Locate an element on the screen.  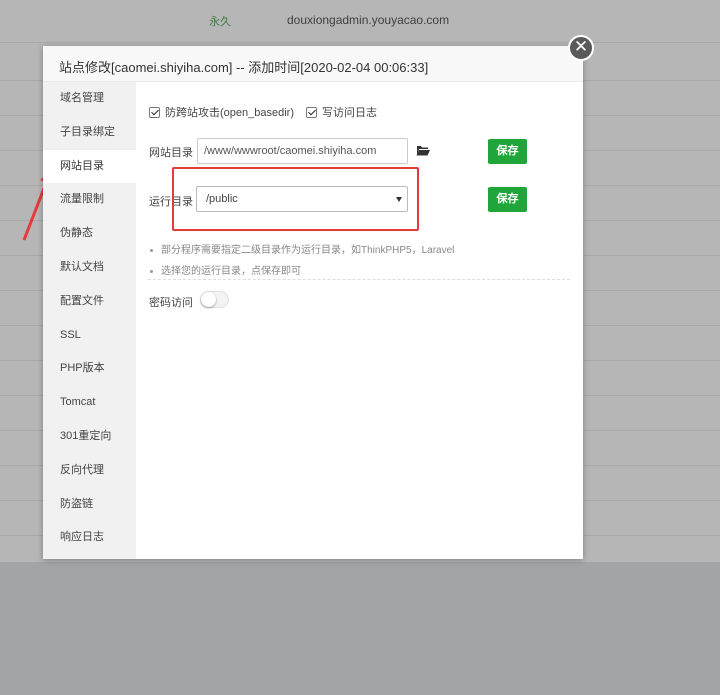
tip-line: 部分程序需要指定二级目录作为运行目录，如ThinkPHP5，Laravel is located at coordinates (302, 248).